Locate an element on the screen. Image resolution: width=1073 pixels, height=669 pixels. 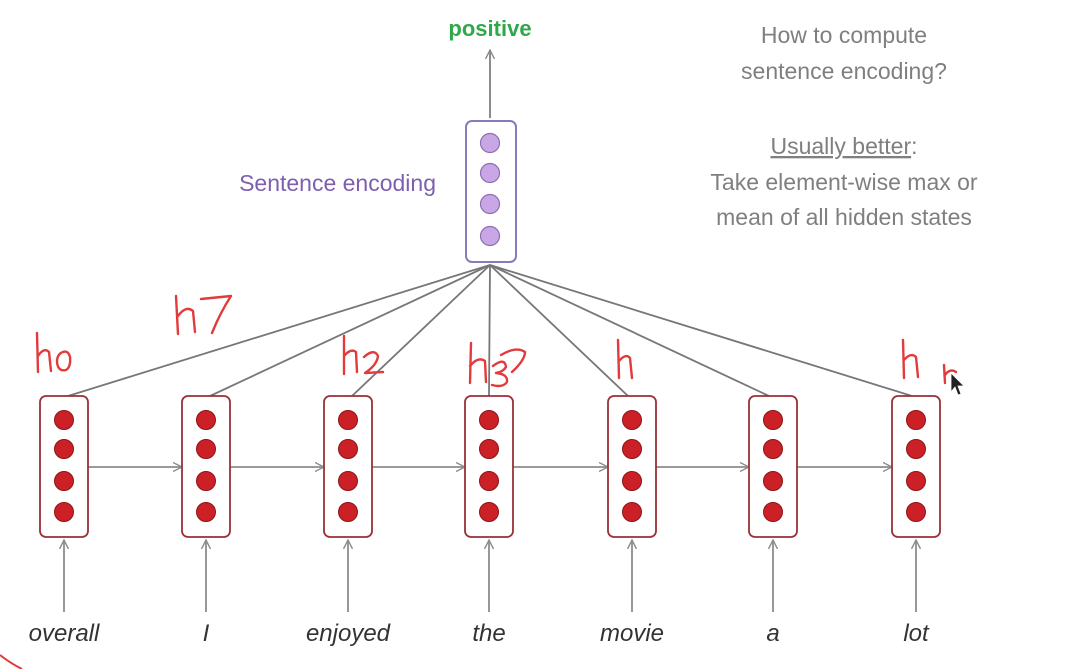
input-words: overall I enjoyed the movie a lot is located at coordinates (479, 633).